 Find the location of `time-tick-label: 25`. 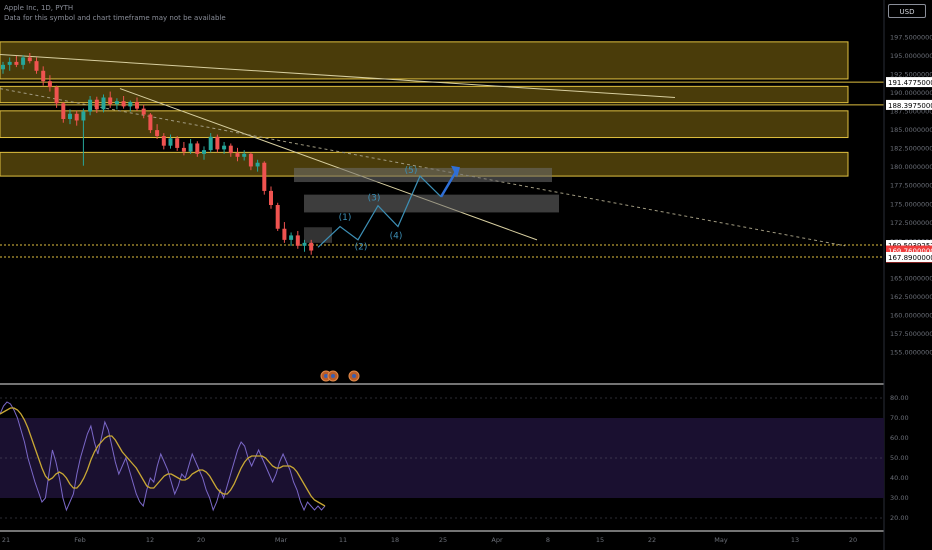

time-tick-label: 25 is located at coordinates (443, 540).